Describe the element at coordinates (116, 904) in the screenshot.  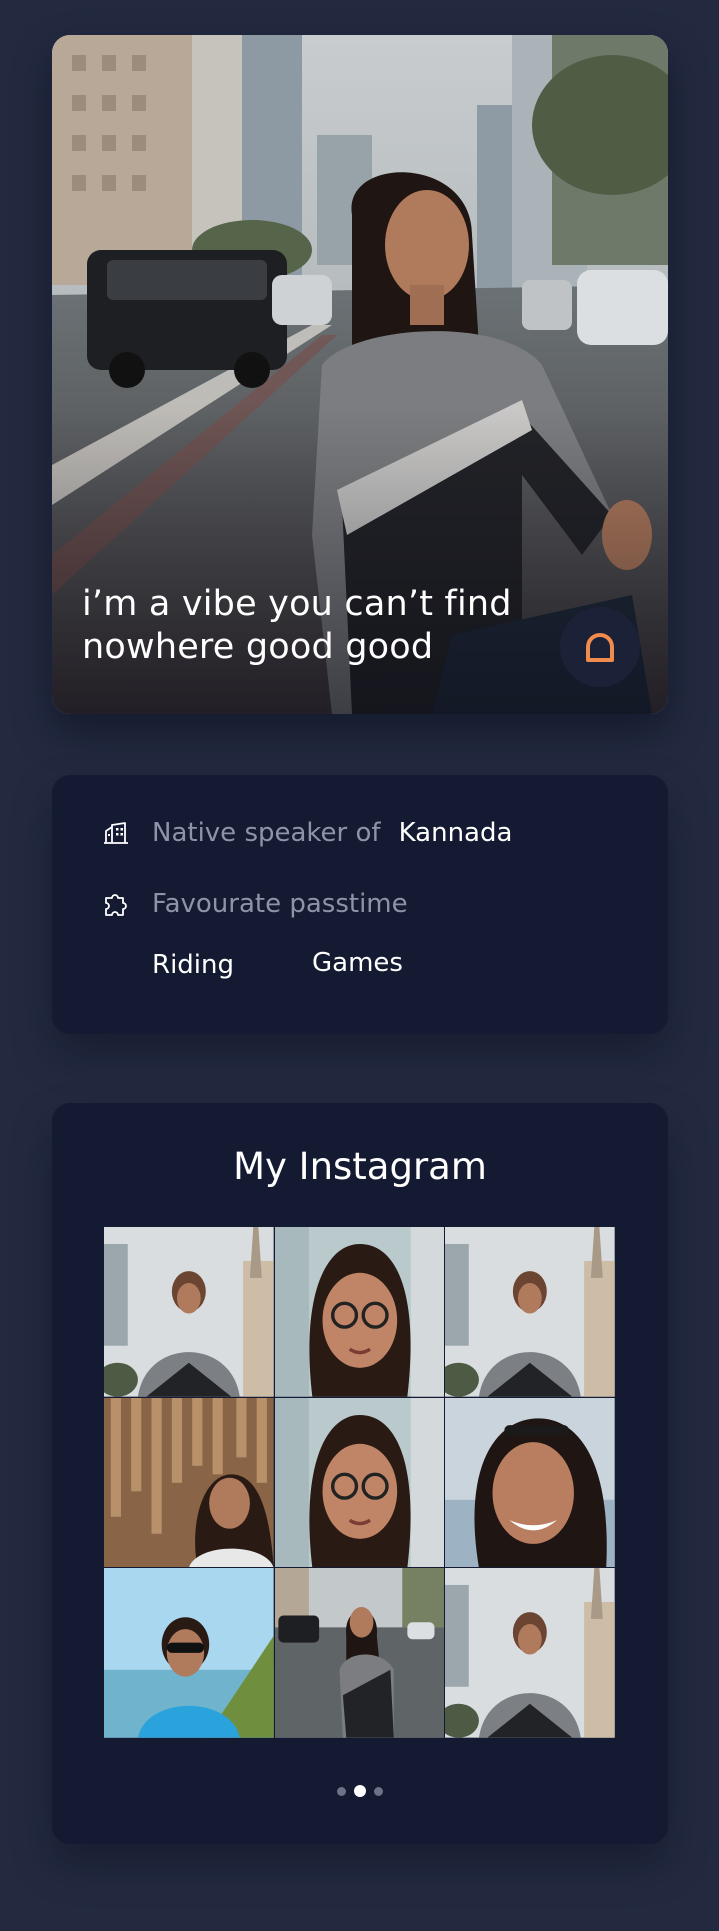
I see `puzzle-icon` at that location.